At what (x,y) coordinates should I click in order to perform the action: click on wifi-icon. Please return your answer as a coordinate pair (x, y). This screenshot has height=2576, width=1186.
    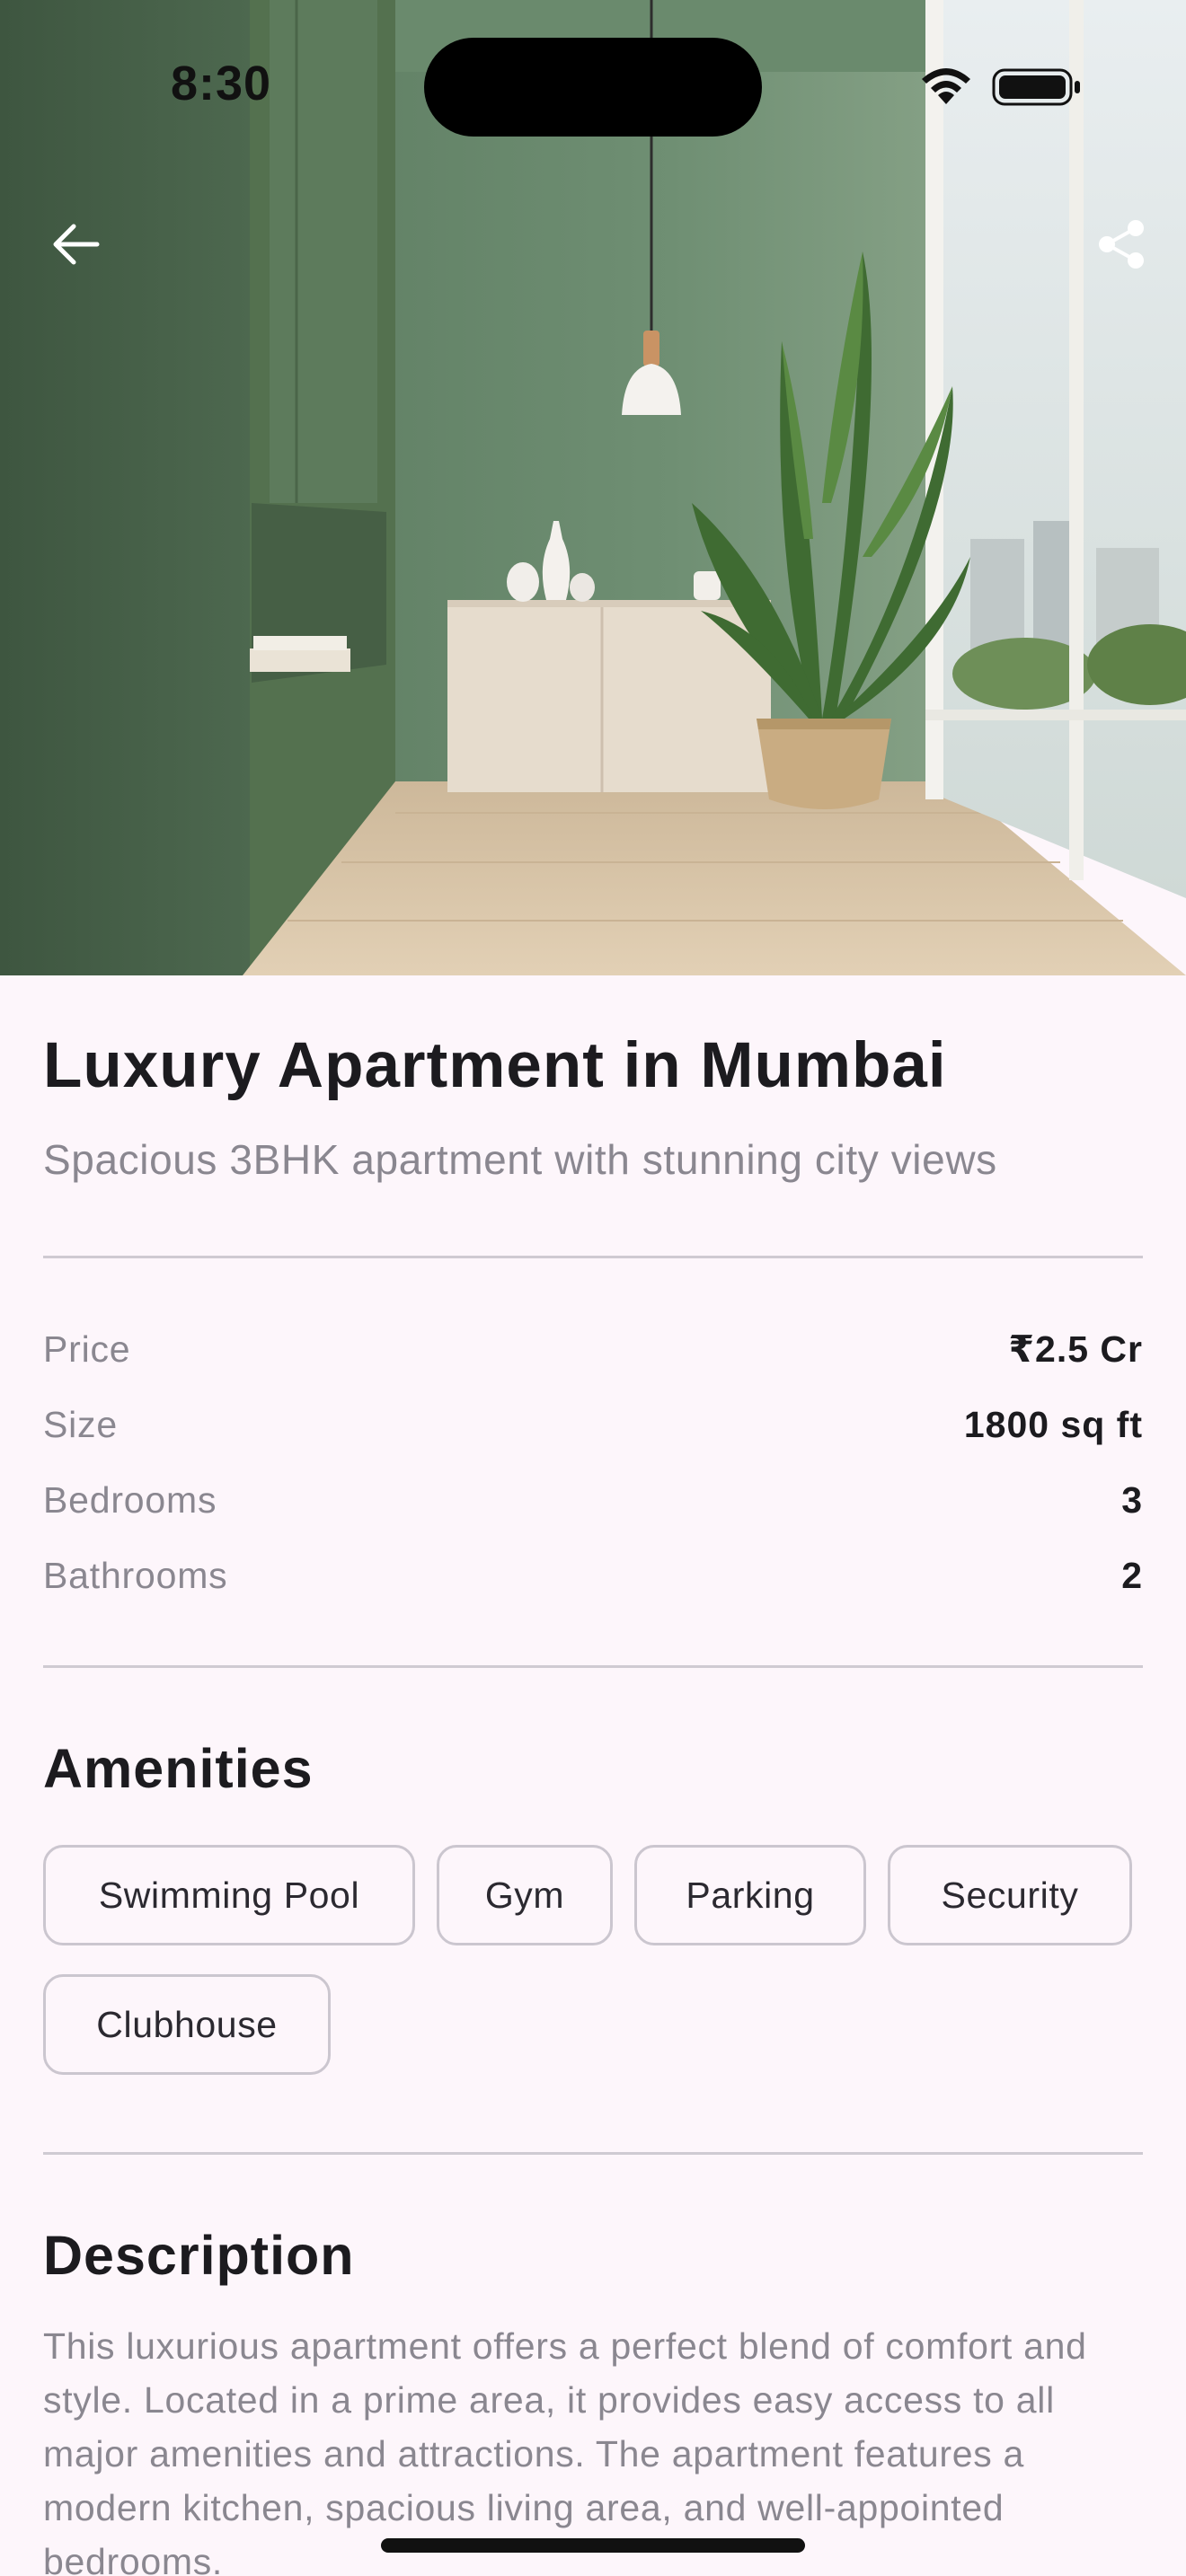
    Looking at the image, I should click on (946, 84).